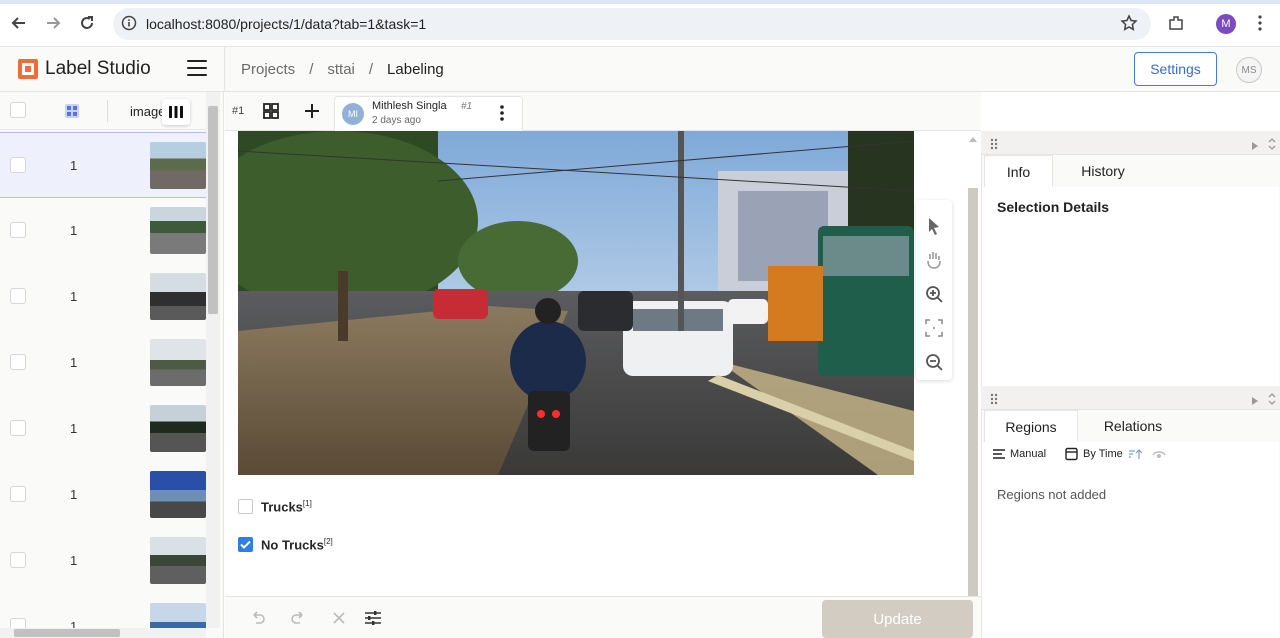 The height and width of the screenshot is (638, 1280). I want to click on breadcrumb-project: sttai, so click(341, 69).